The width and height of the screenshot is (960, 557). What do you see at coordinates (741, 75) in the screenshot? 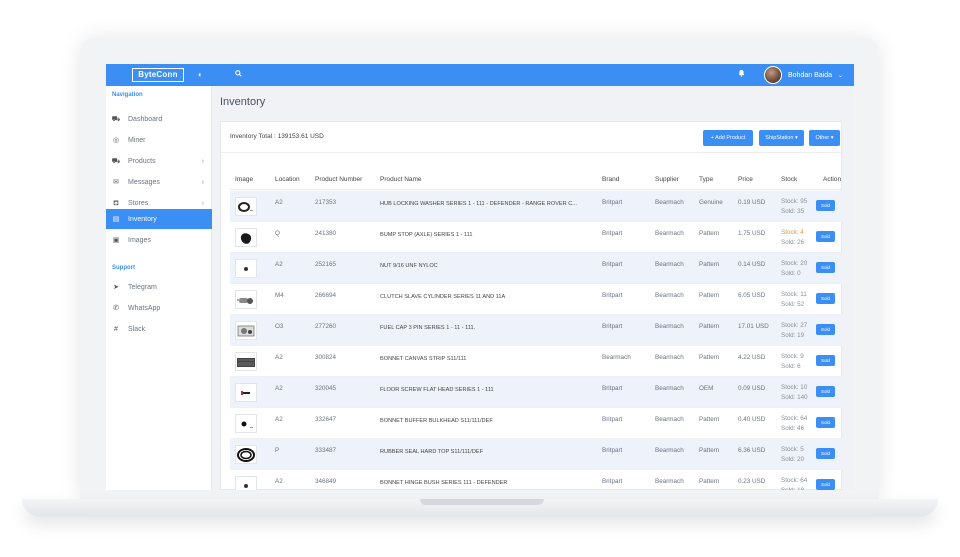
I see `bell-icon` at bounding box center [741, 75].